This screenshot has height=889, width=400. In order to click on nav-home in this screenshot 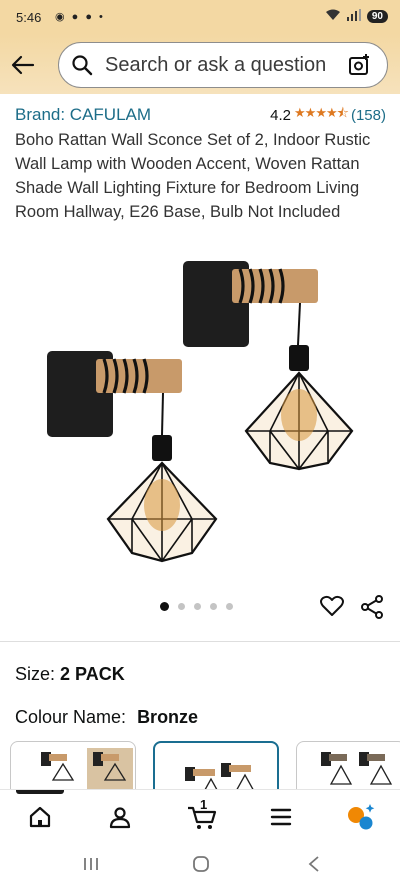, I will do `click(40, 817)`.